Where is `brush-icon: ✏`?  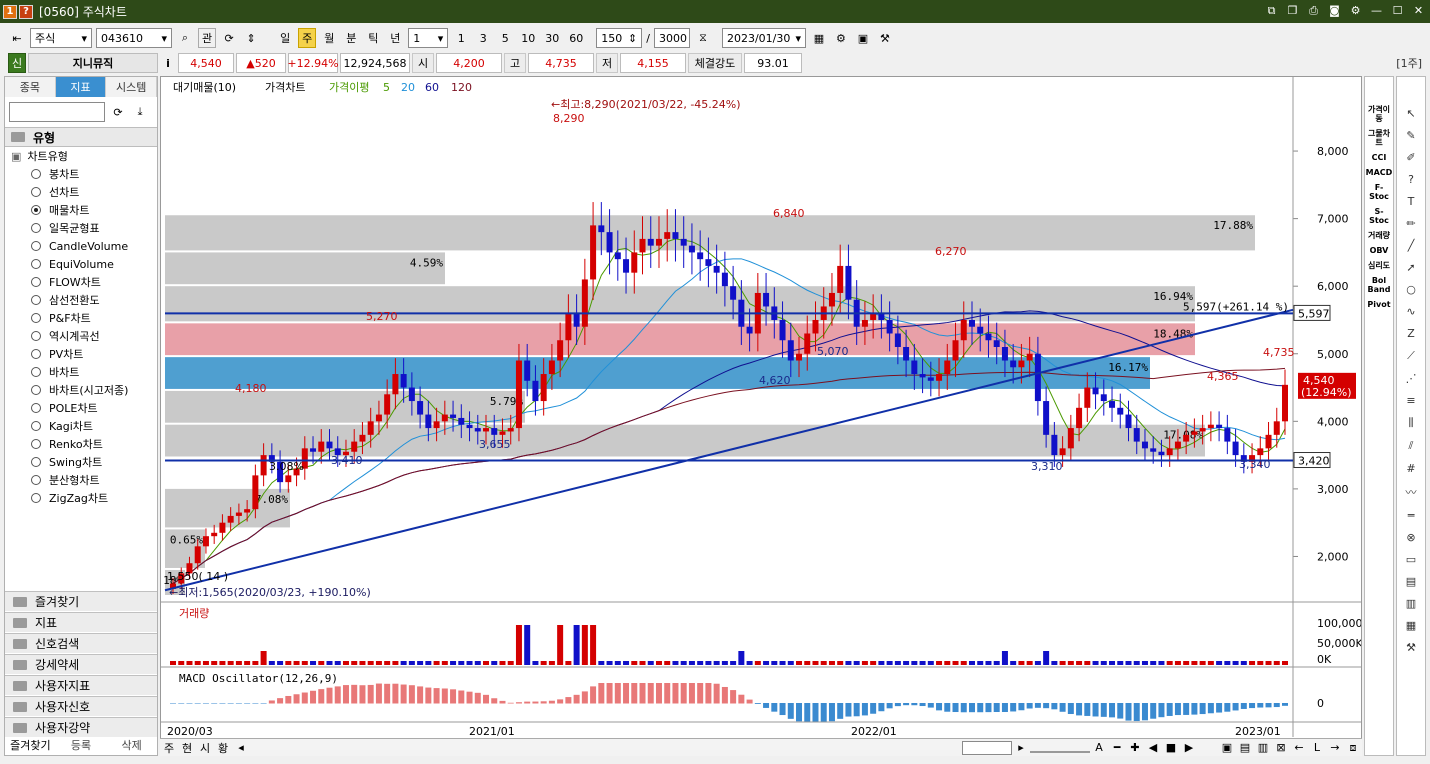 brush-icon: ✏ is located at coordinates (1410, 223).